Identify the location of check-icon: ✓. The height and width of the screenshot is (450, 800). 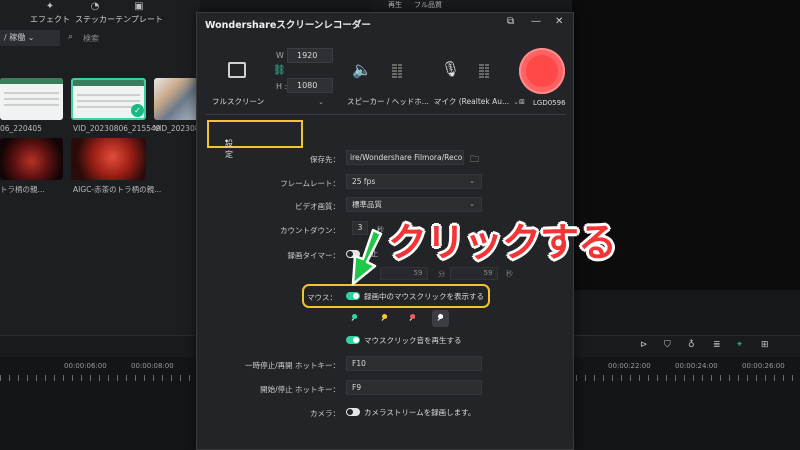
(137, 110).